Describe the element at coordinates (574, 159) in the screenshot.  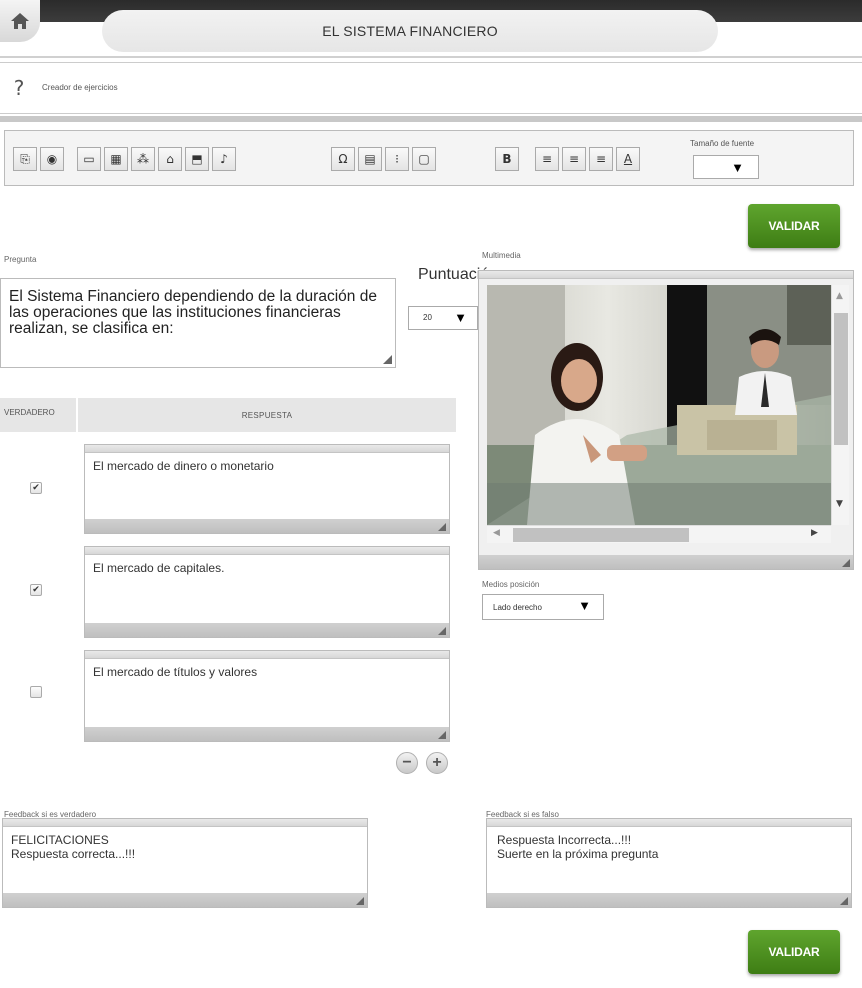
I see `align-center-icon: ≡` at that location.